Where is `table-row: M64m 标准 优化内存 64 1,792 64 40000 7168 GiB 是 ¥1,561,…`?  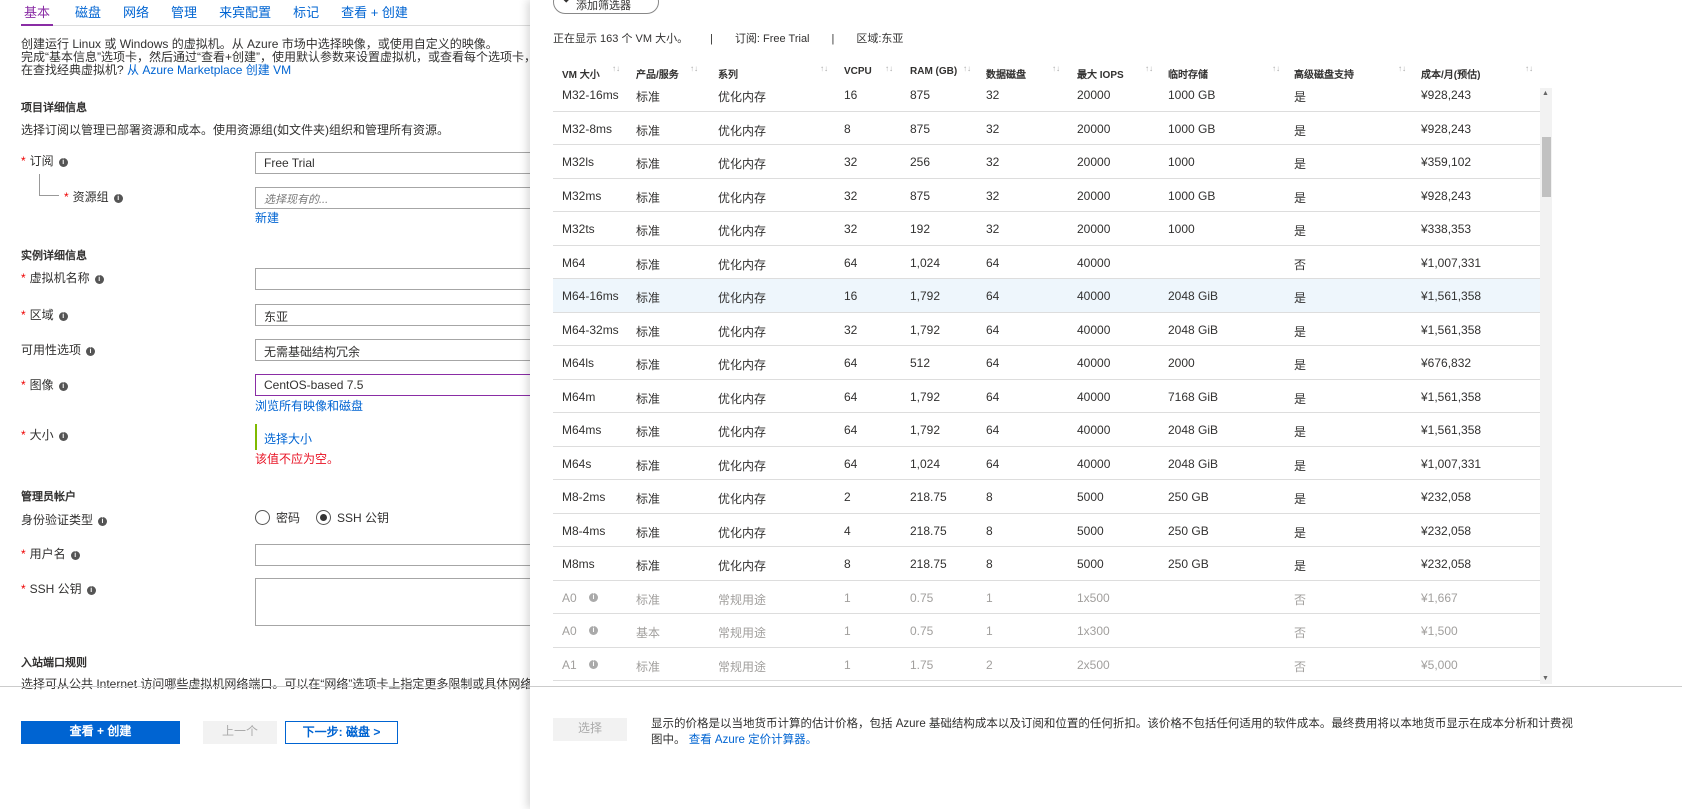
table-row: M64m 标准 优化内存 64 1,792 64 40000 7168 GiB 是 ¥1,561,… is located at coordinates (1046, 396).